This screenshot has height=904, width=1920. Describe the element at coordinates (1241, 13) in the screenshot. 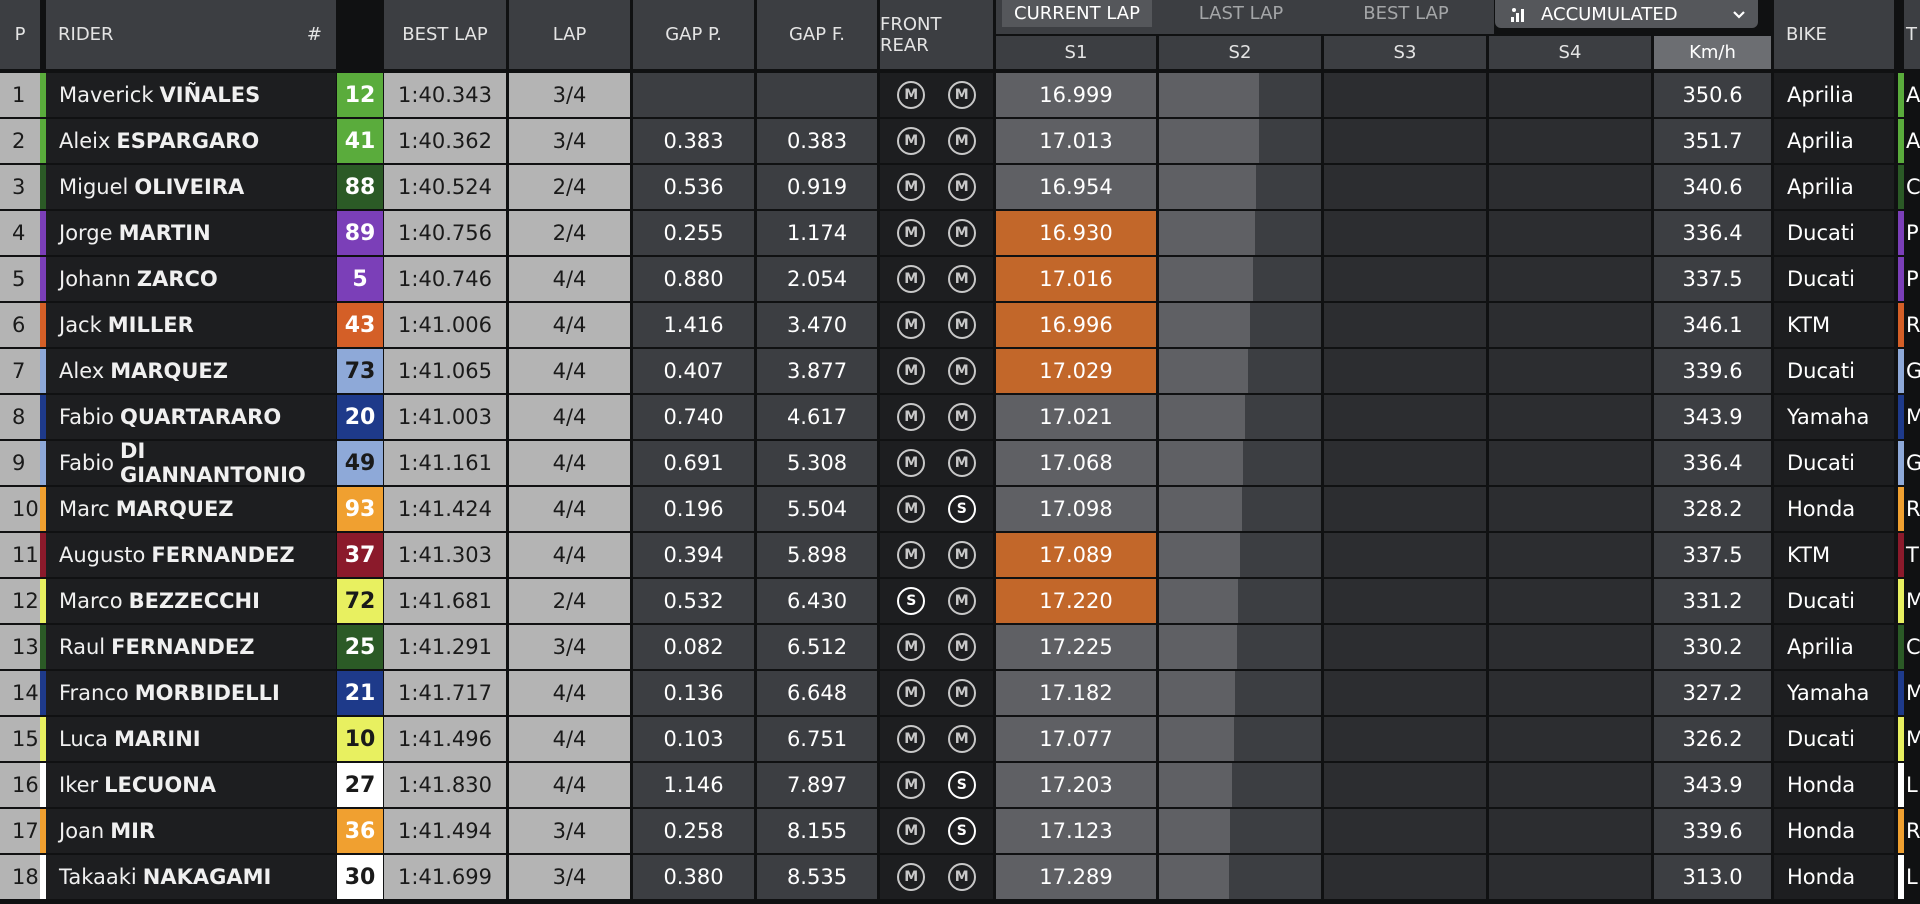

I see `tab-last-lap: LAST LAP` at that location.